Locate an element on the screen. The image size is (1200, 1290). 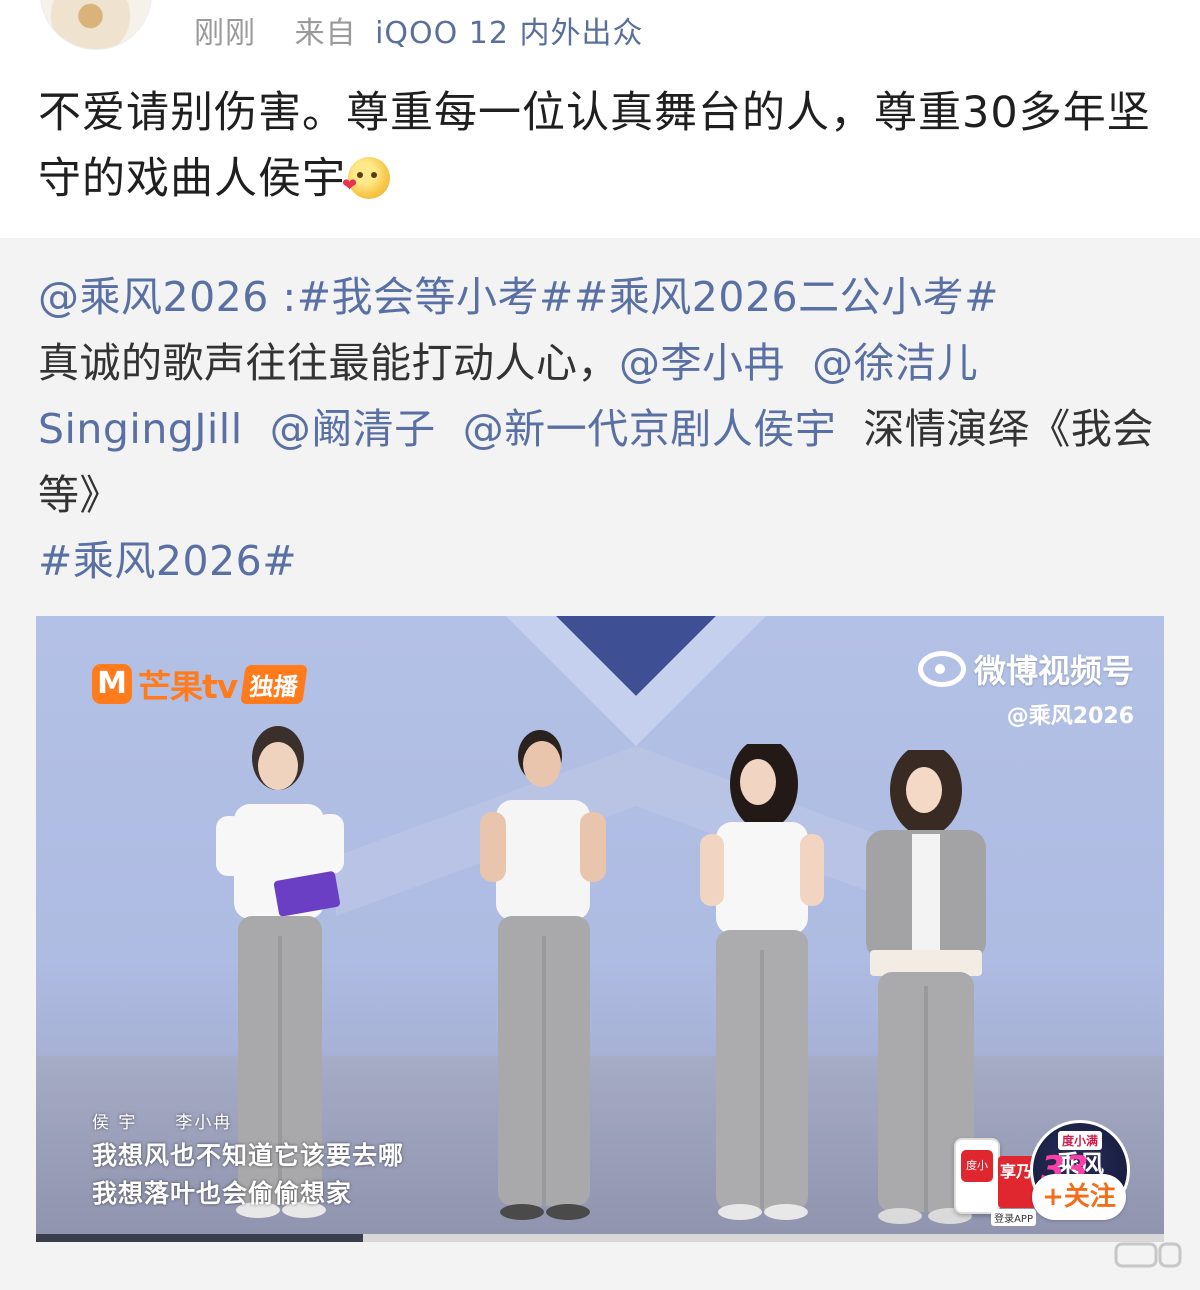
subtitle-line-1: 我想风也不知道它该要去哪 is located at coordinates (248, 1155).